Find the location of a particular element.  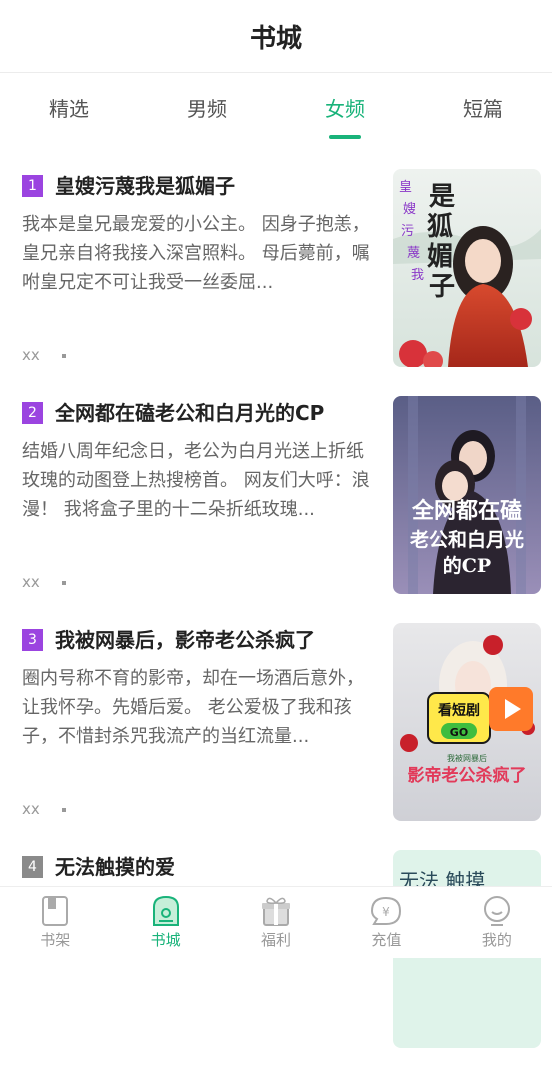

rank-badge: 2 is located at coordinates (32, 413).